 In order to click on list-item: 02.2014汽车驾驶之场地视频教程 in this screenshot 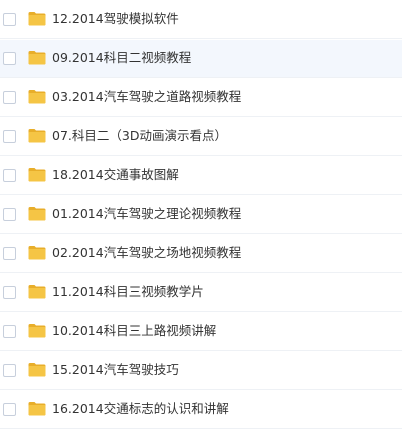, I will do `click(201, 254)`.